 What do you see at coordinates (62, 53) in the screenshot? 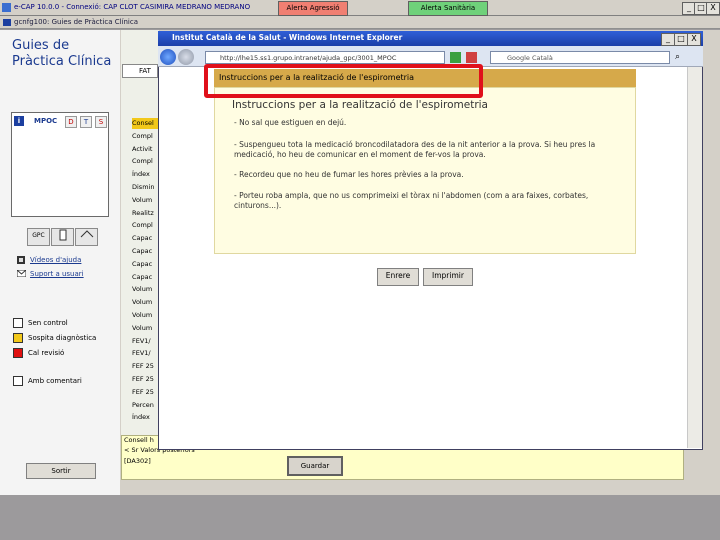
I see `app-name-heading: Guies de Pràctica Clínica` at bounding box center [62, 53].